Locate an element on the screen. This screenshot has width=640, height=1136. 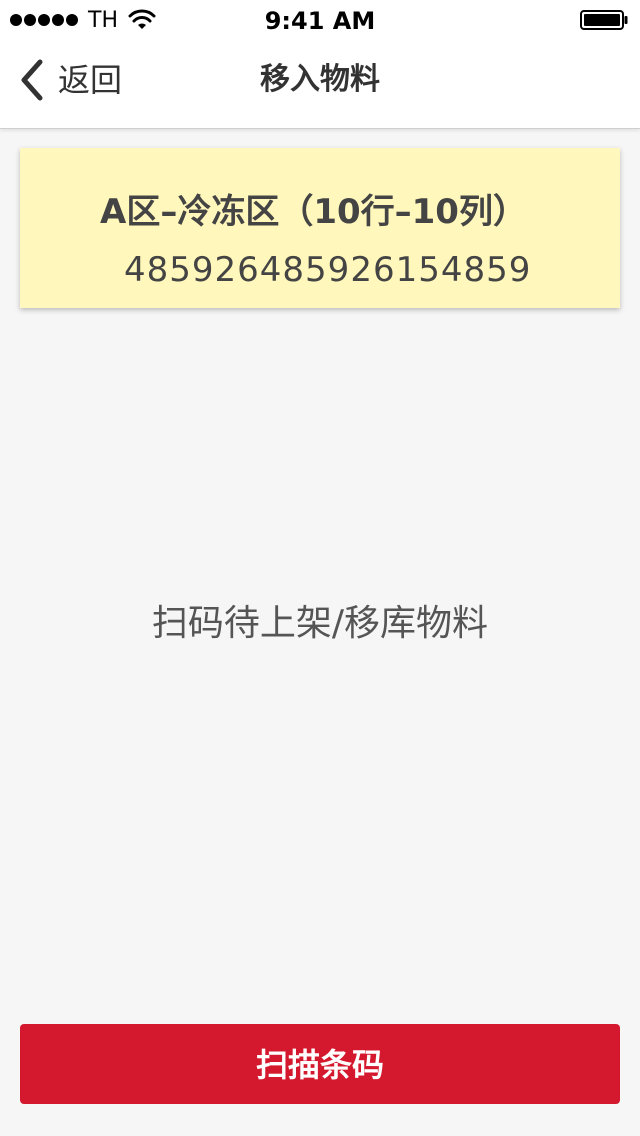
nav-bar: 返回 移入物料 is located at coordinates (320, 84).